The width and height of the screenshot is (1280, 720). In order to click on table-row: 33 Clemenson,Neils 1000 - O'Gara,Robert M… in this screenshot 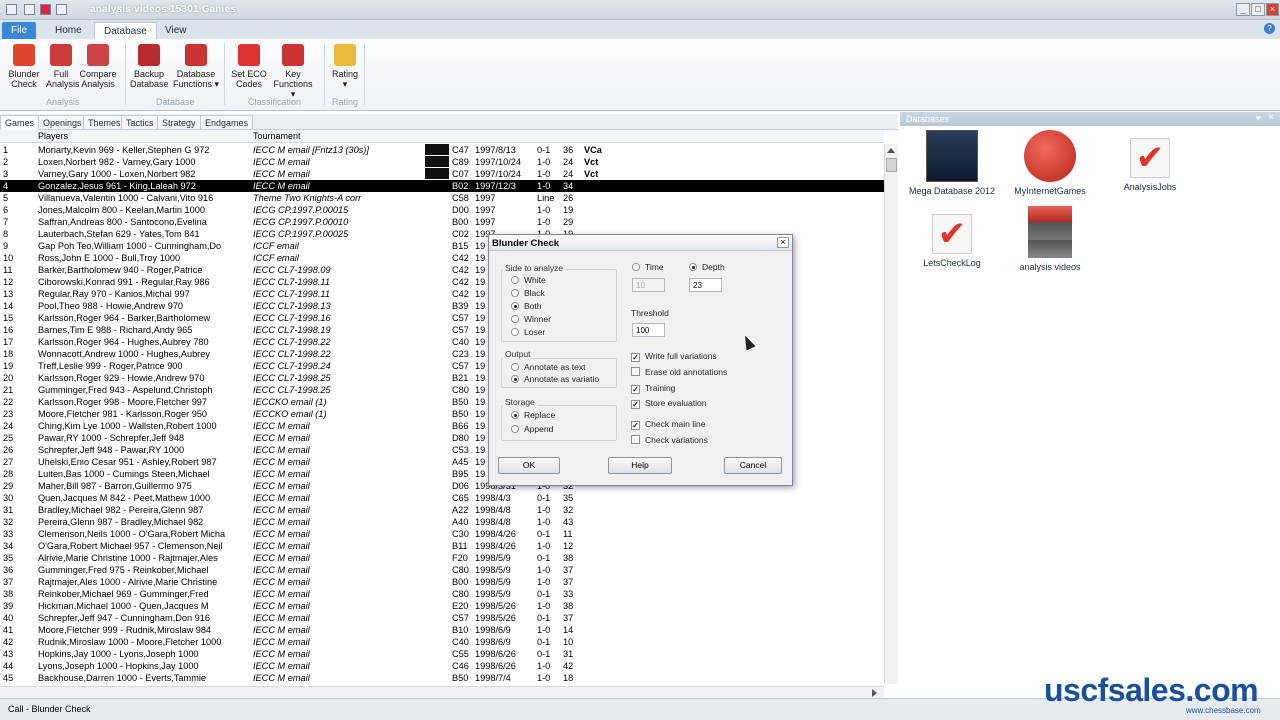, I will do `click(442, 534)`.